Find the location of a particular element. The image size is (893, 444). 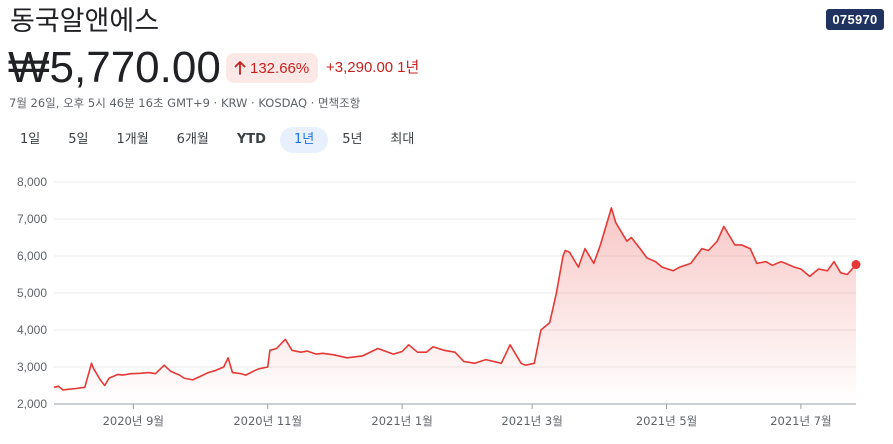

change-amount-line: +3,290.00 1년 is located at coordinates (372, 68).